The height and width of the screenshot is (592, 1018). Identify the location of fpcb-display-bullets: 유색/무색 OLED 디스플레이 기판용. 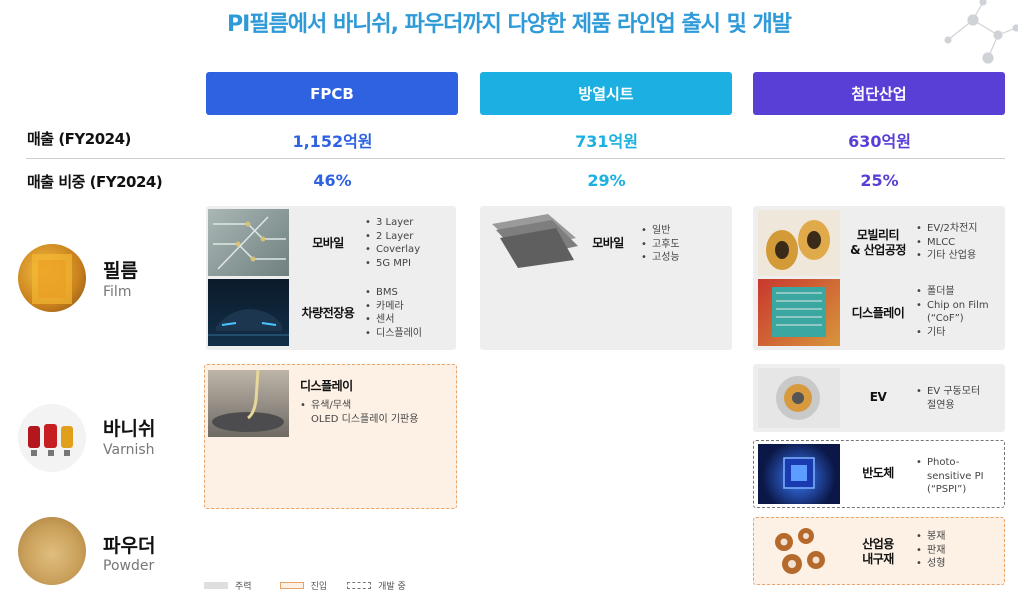
(375, 412).